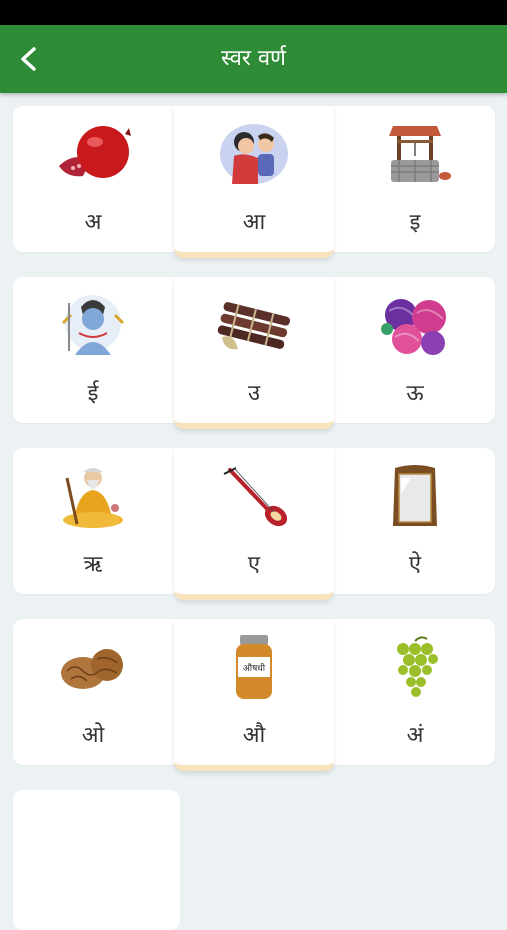 The width and height of the screenshot is (507, 930). Describe the element at coordinates (254, 564) in the screenshot. I see `letter-label: ए` at that location.